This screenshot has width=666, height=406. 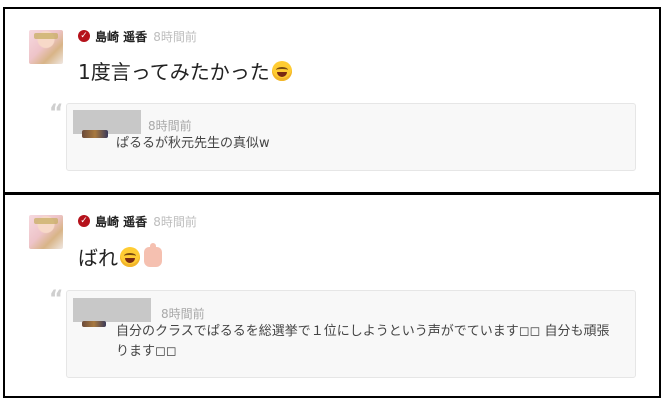 What do you see at coordinates (193, 143) in the screenshot?
I see `reply-text: ぱるるが秋元先生の真似w` at bounding box center [193, 143].